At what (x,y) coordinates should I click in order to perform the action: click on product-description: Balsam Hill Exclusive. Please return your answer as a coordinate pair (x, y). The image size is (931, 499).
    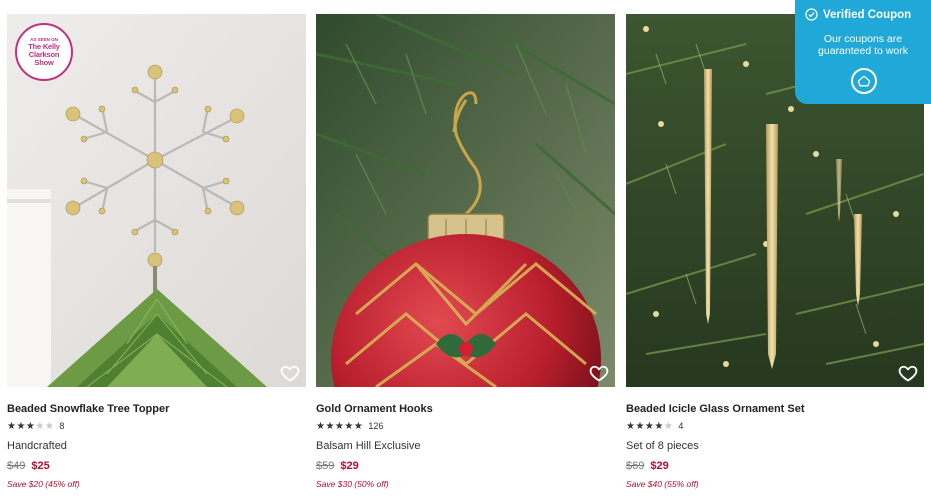
    Looking at the image, I should click on (368, 446).